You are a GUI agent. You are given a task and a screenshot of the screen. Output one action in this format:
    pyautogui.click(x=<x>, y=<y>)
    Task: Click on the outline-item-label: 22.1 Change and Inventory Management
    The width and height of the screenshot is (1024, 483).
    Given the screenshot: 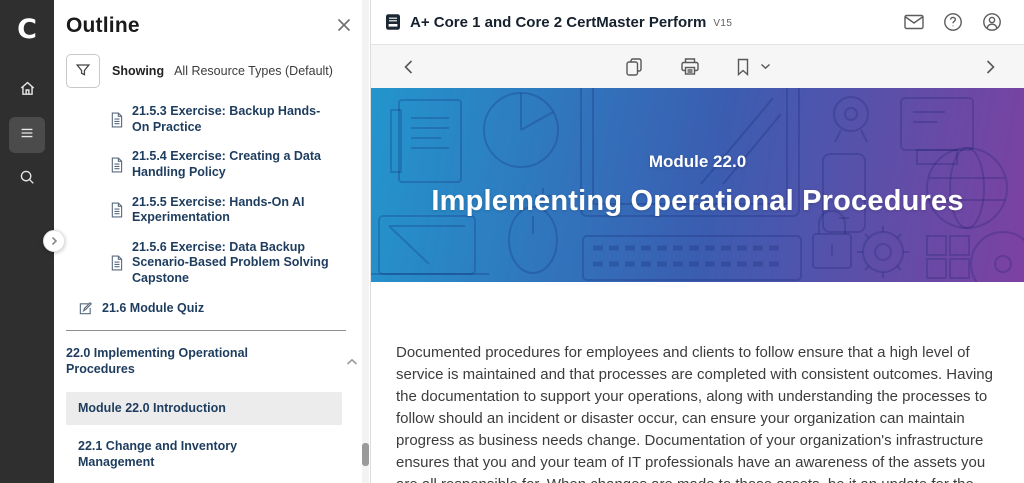 What is the action you would take?
    pyautogui.click(x=158, y=454)
    